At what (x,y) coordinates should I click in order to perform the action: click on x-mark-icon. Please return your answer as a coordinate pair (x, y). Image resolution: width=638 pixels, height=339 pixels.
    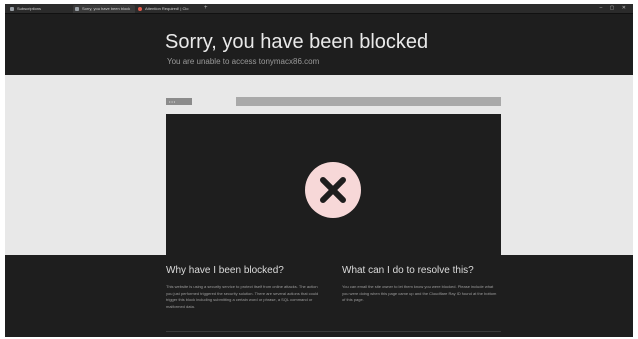
    Looking at the image, I should click on (333, 190).